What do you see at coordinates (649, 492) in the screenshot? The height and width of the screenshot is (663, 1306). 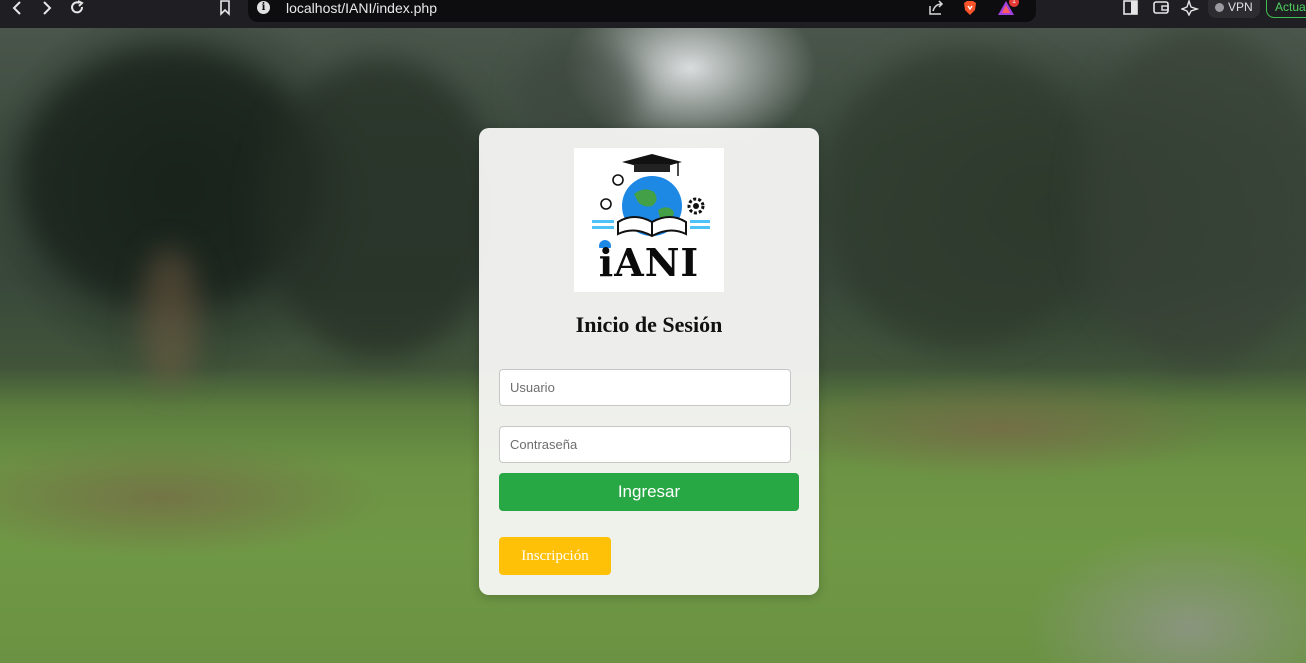 I see `login-button: Ingresar` at bounding box center [649, 492].